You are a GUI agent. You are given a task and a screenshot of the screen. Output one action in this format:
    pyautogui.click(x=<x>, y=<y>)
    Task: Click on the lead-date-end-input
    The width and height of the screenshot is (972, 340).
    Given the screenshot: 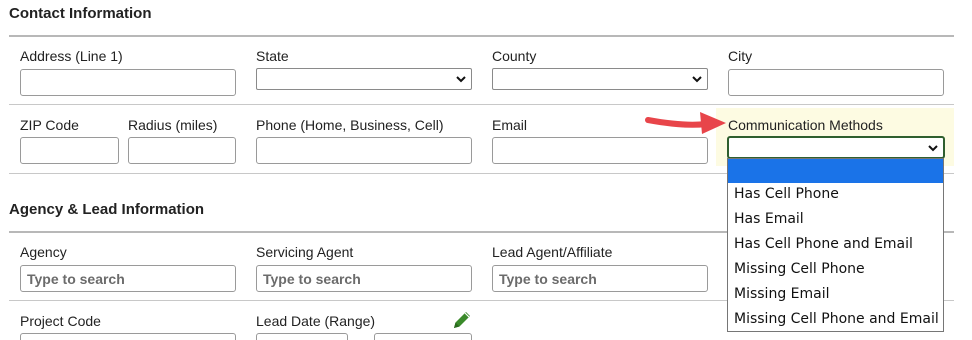 What is the action you would take?
    pyautogui.click(x=423, y=336)
    